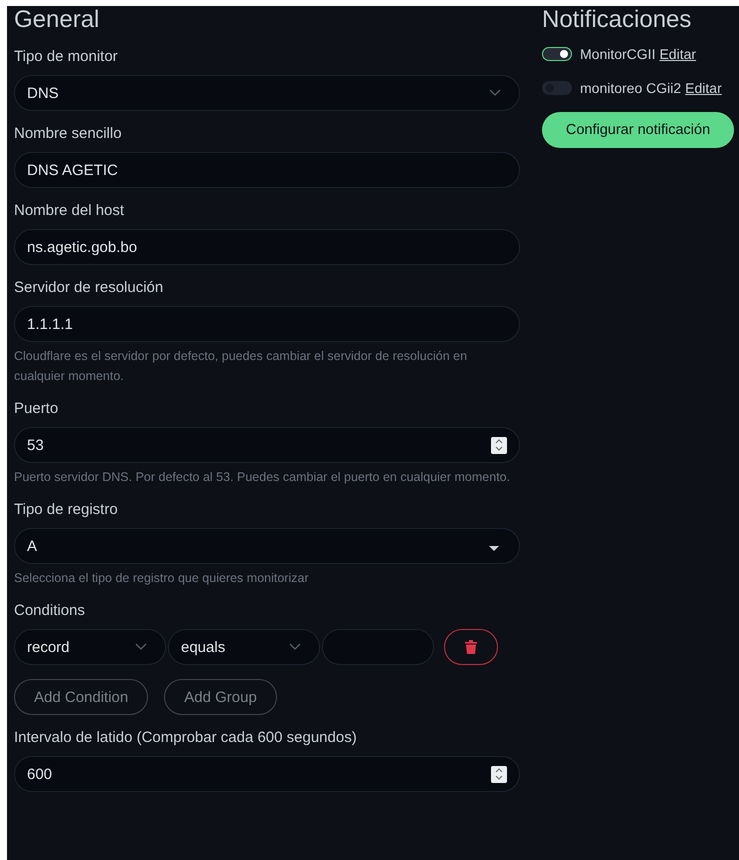  Describe the element at coordinates (37, 409) in the screenshot. I see `field-label: Puerto` at that location.